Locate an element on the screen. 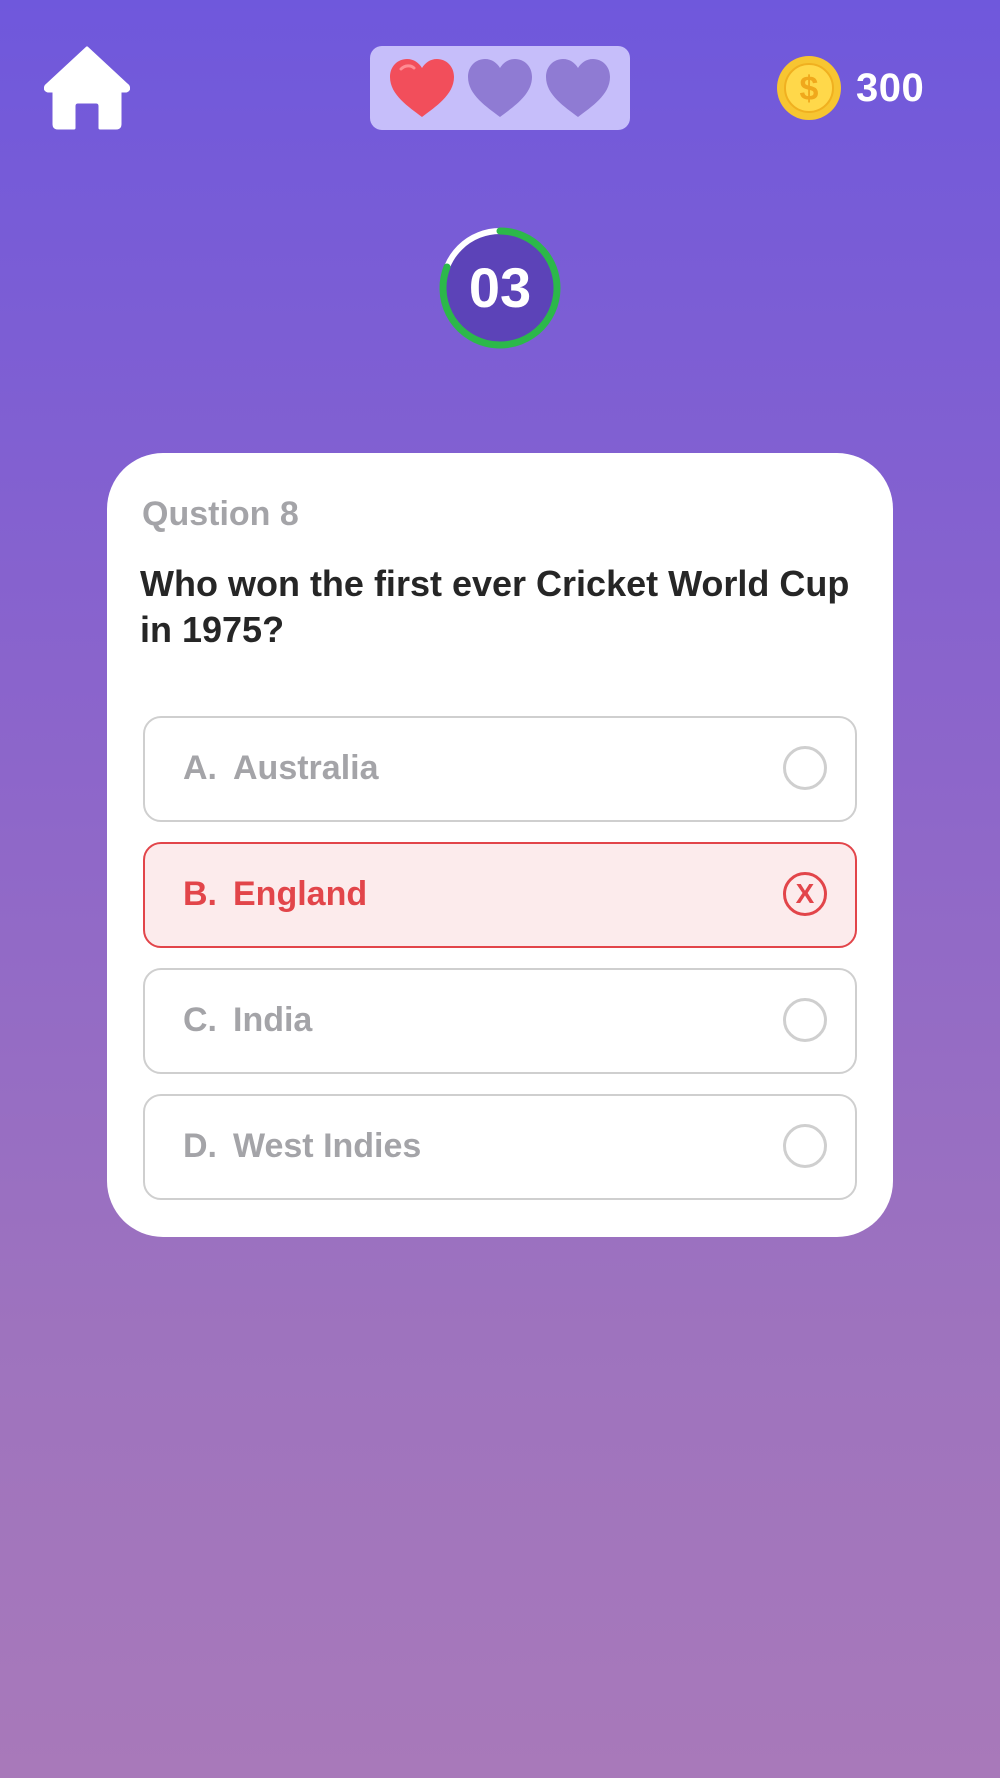 This screenshot has height=1778, width=1000. answer-option-d: D. West Indies is located at coordinates (500, 1147).